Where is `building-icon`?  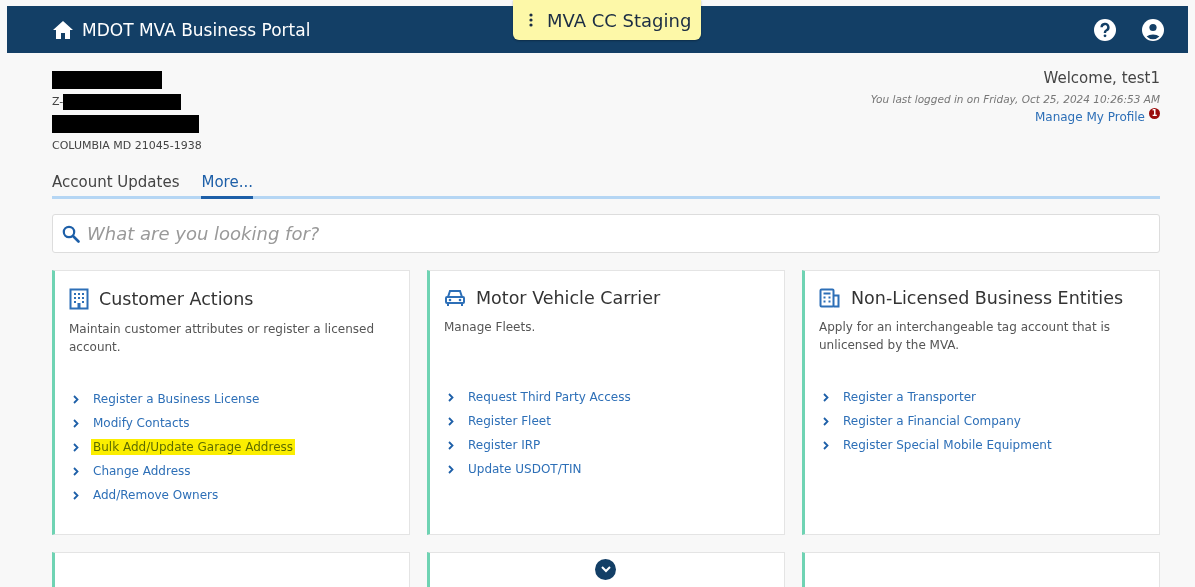
building-icon is located at coordinates (79, 299).